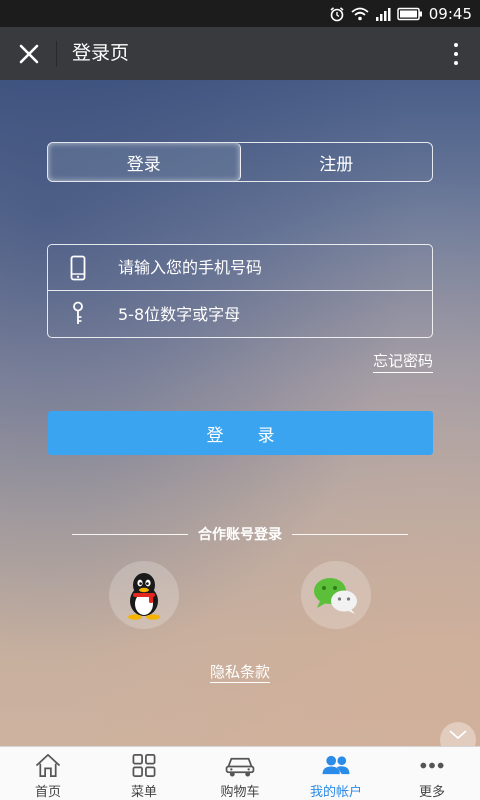  I want to click on more-dots-icon, so click(432, 765).